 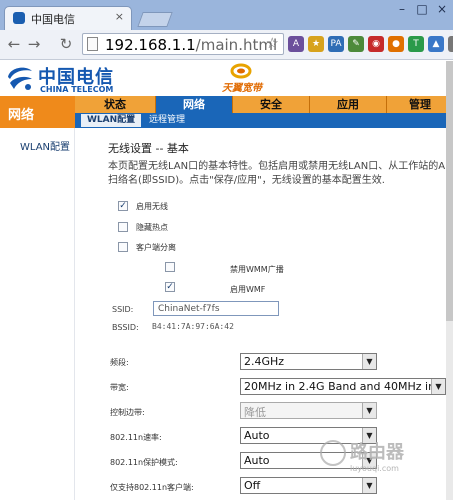 What do you see at coordinates (127, 412) in the screenshot?
I see `control-sideband-label: 控制边带:` at bounding box center [127, 412].